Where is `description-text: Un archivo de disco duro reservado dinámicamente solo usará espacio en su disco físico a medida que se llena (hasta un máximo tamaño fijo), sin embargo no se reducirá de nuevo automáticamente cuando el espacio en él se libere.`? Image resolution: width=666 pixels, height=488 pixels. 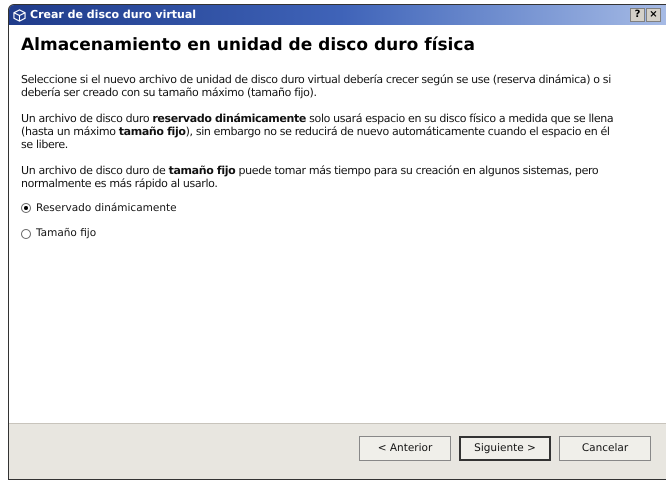
description-text: Un archivo de disco duro reservado dinámicamente solo usará espacio en su disco físico a medida que se llena (hasta un máximo tamaño fijo), sin embargo no se reducirá de nuevo automáticamente cuando el espacio en él se libere. is located at coordinates (317, 131).